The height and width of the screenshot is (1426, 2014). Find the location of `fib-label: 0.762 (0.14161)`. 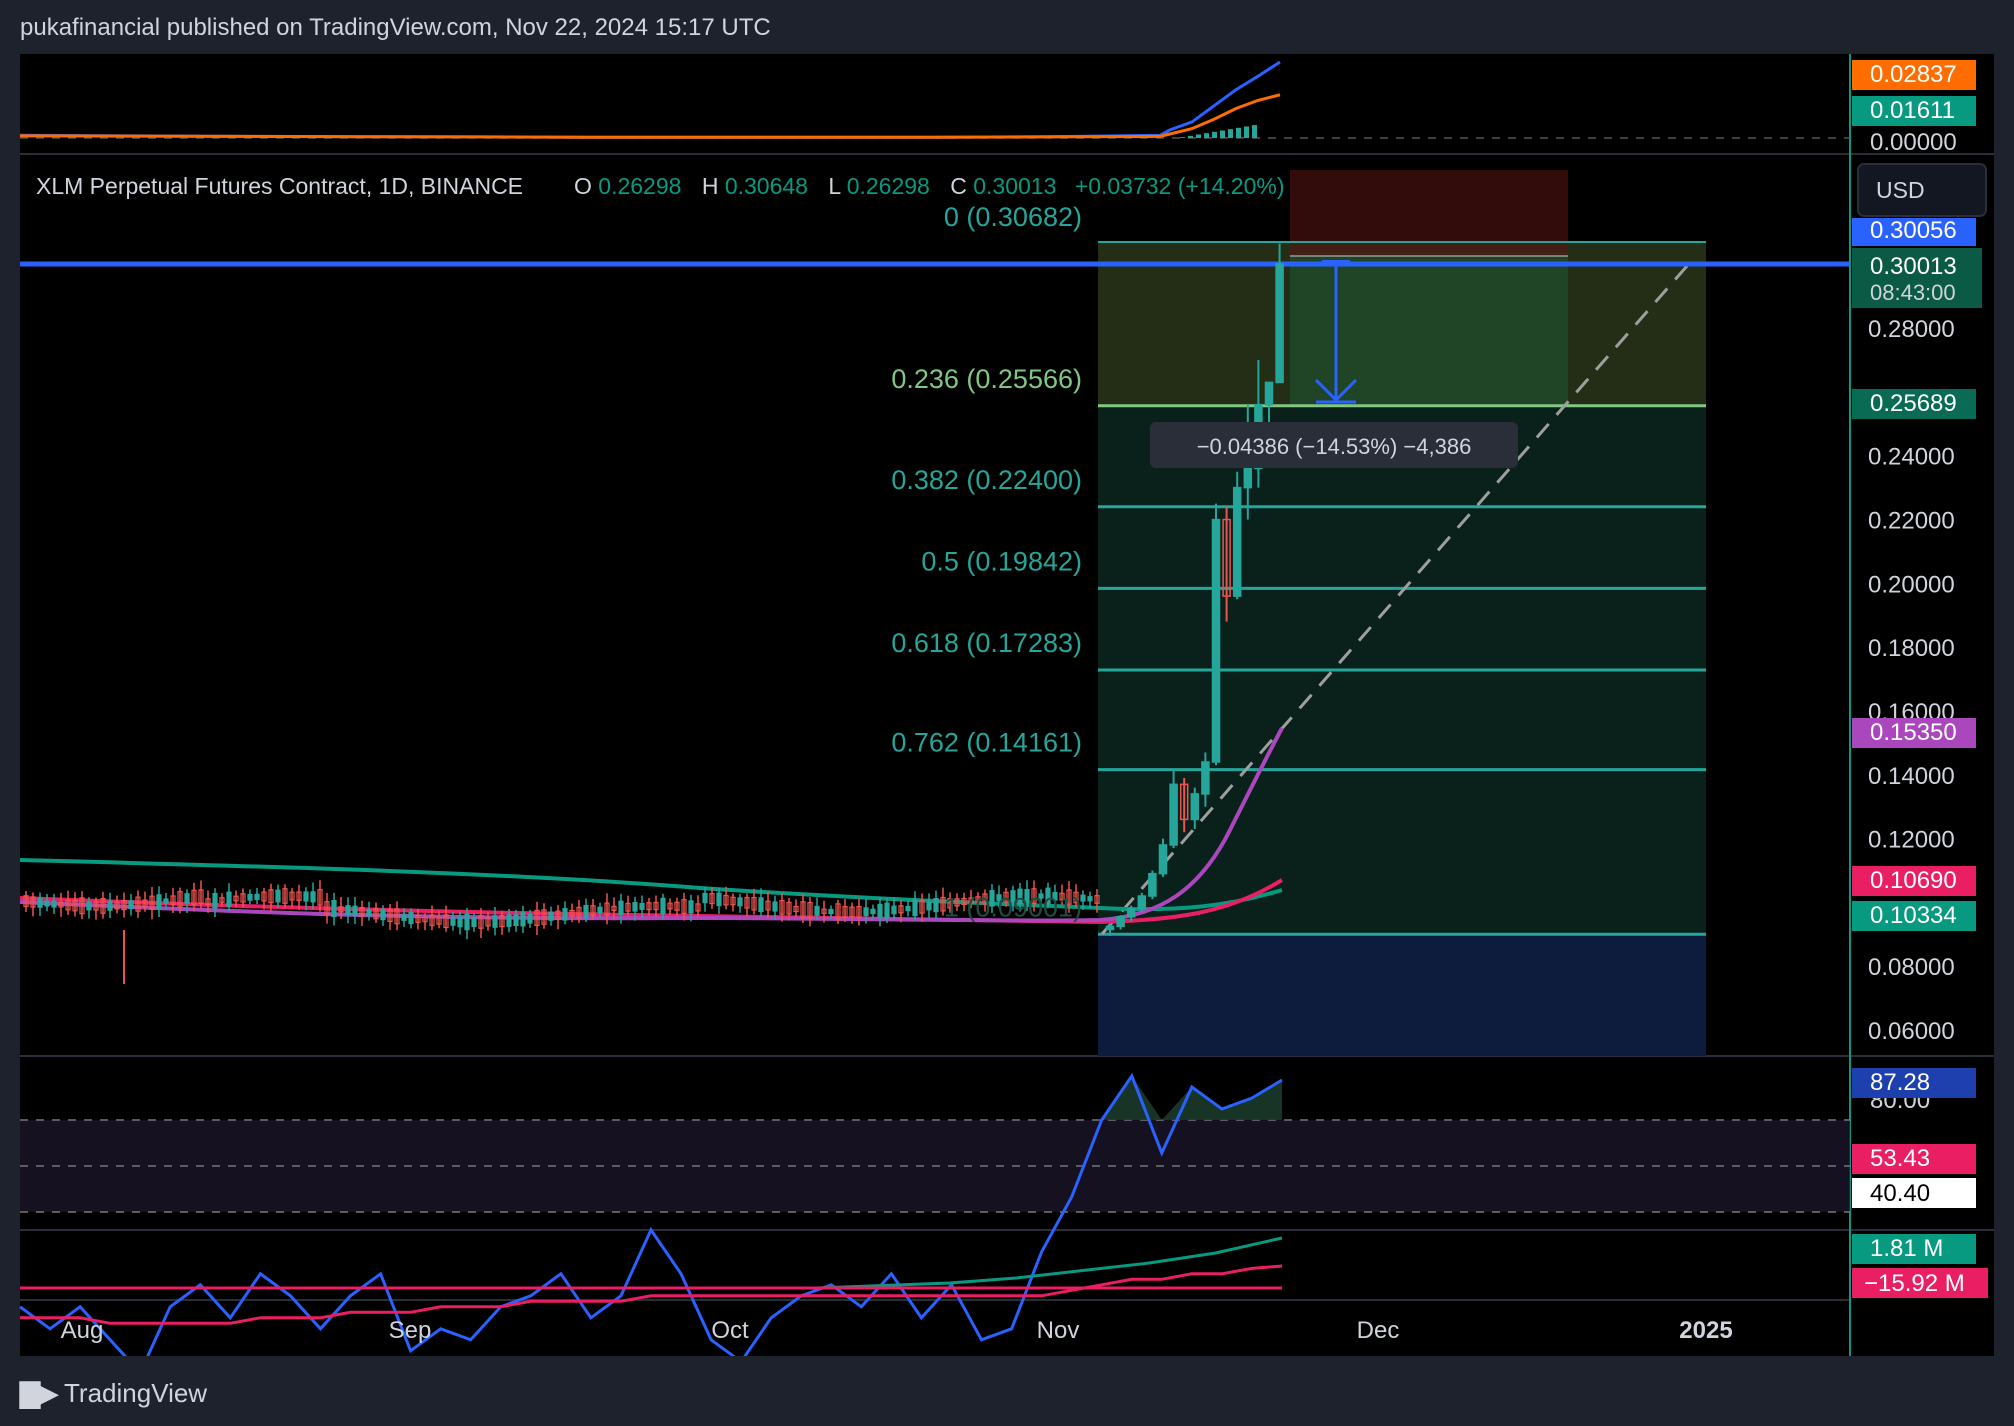

fib-label: 0.762 (0.14161) is located at coordinates (986, 743).